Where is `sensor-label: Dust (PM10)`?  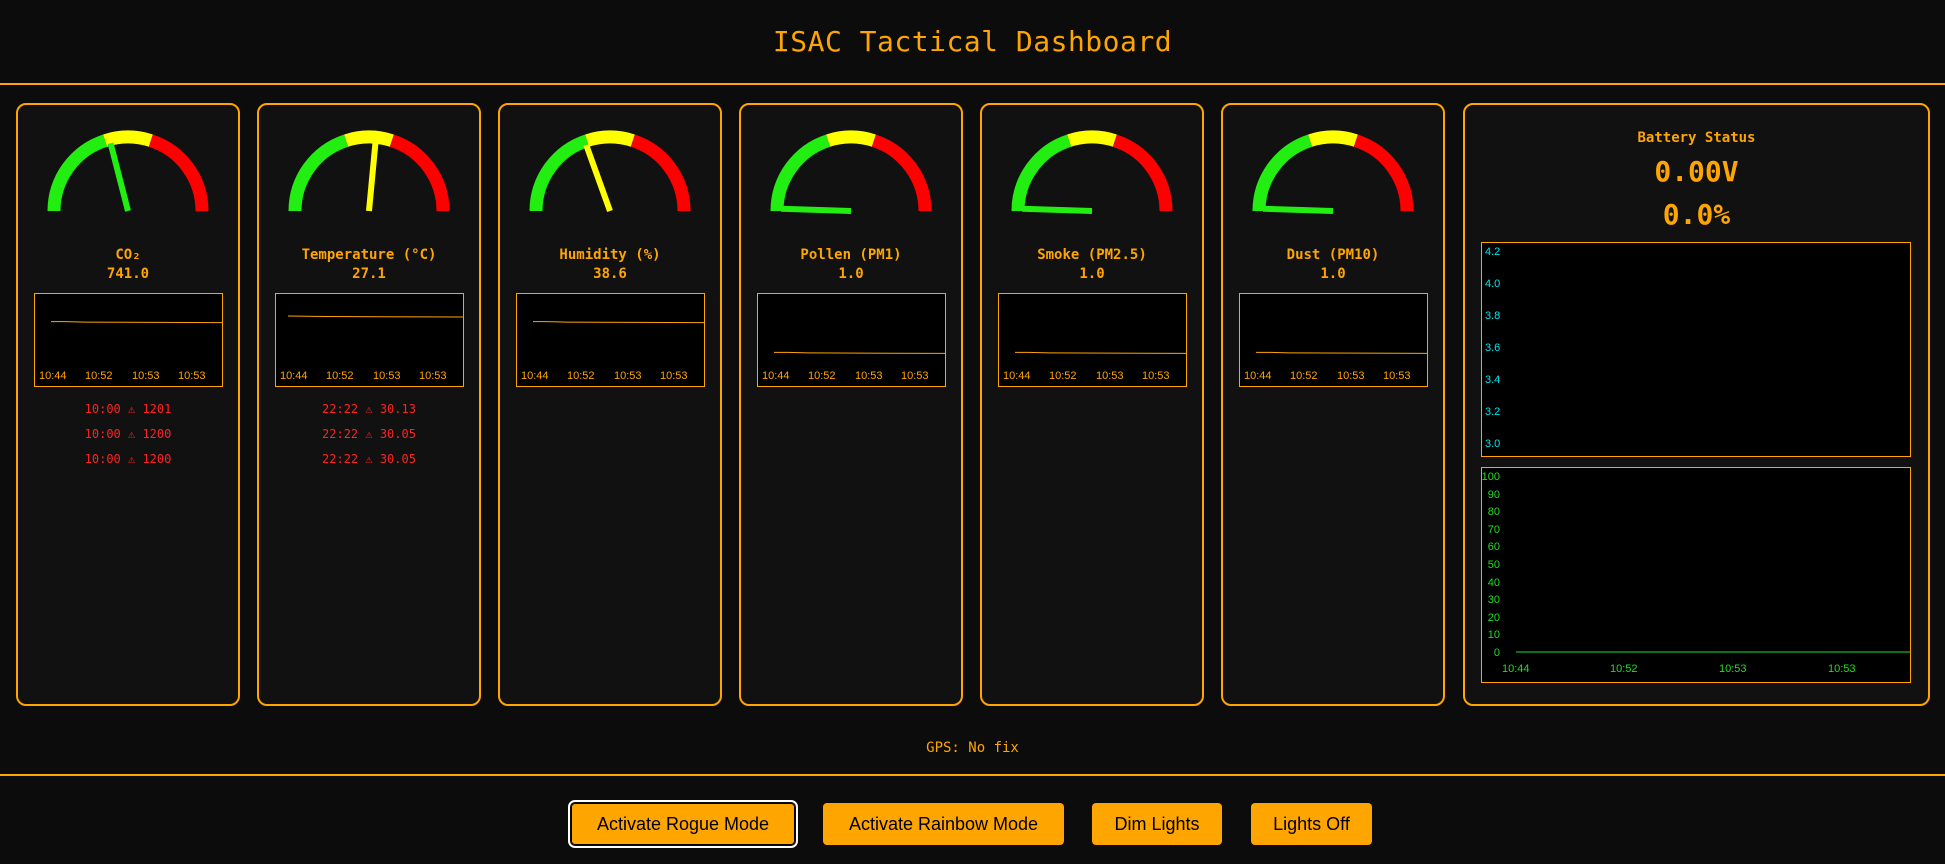
sensor-label: Dust (PM10) is located at coordinates (1333, 255).